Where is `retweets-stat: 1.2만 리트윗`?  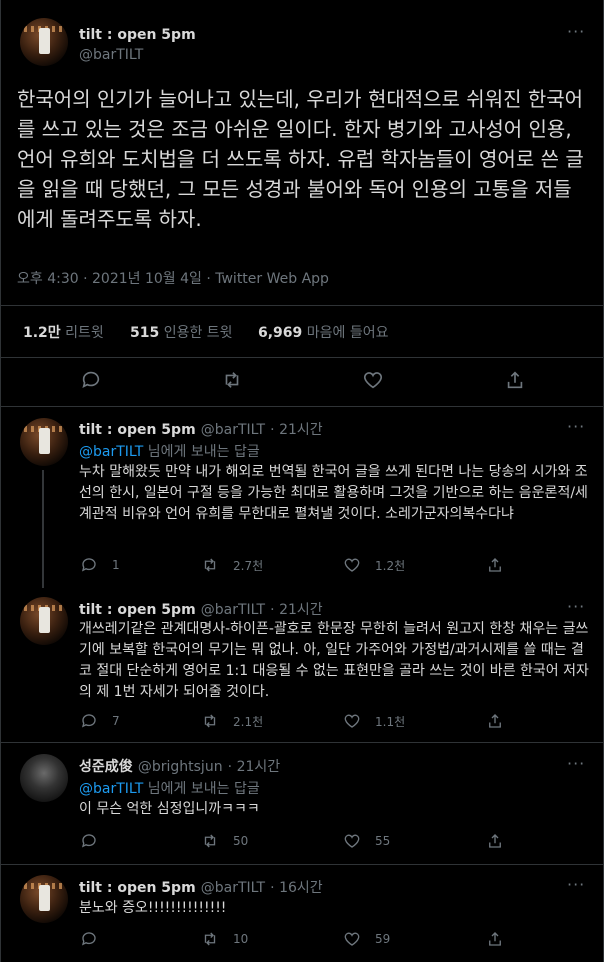
retweets-stat: 1.2만 리트윗 is located at coordinates (63, 332).